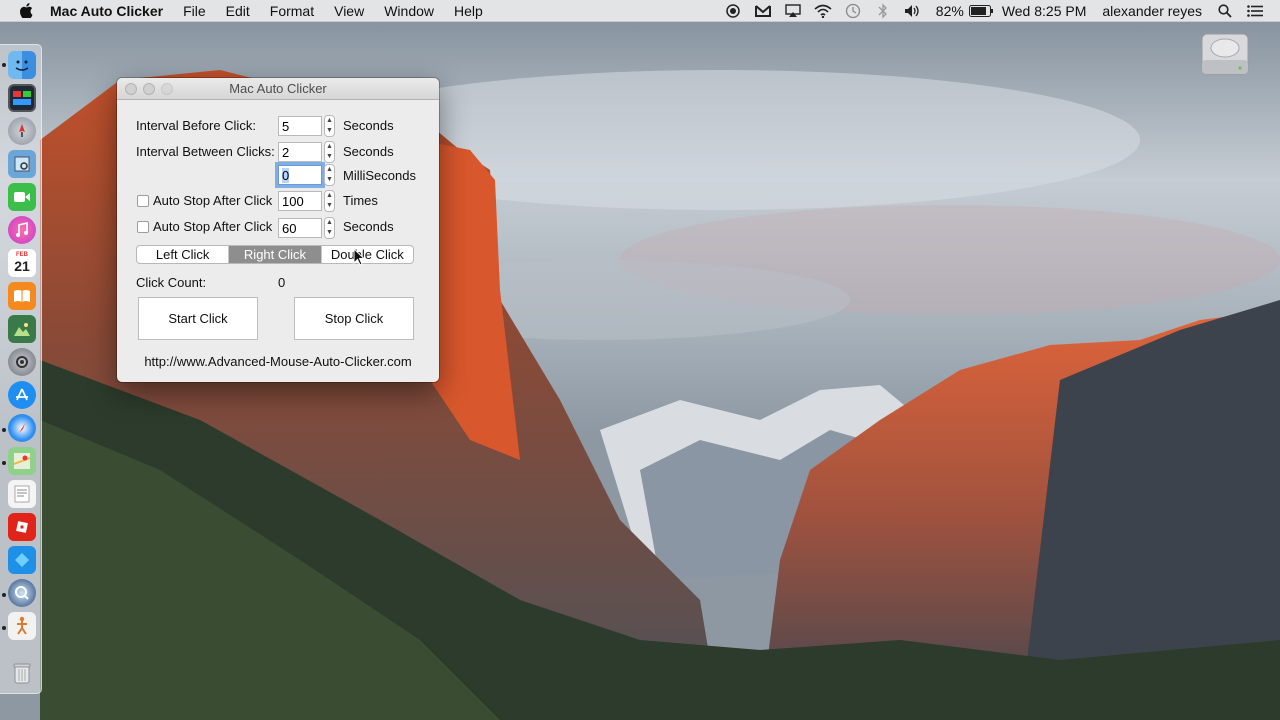  I want to click on click-count-label: Click Count:, so click(171, 282).